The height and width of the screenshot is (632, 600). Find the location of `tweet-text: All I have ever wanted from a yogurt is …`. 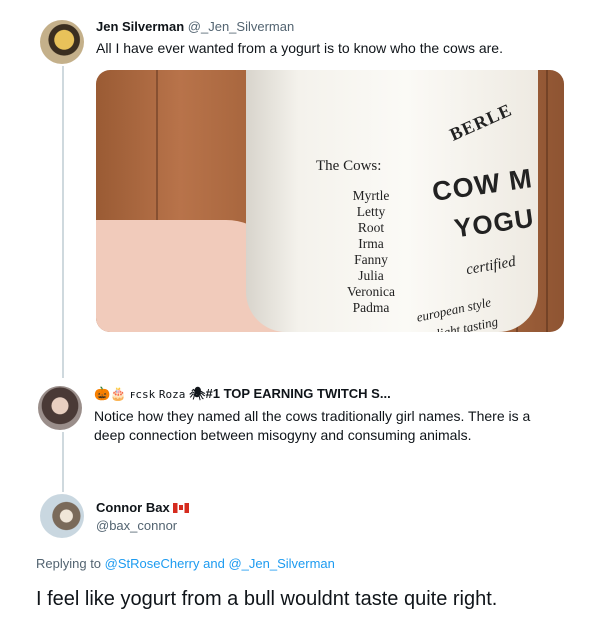

tweet-text: All I have ever wanted from a yogurt is … is located at coordinates (299, 48).